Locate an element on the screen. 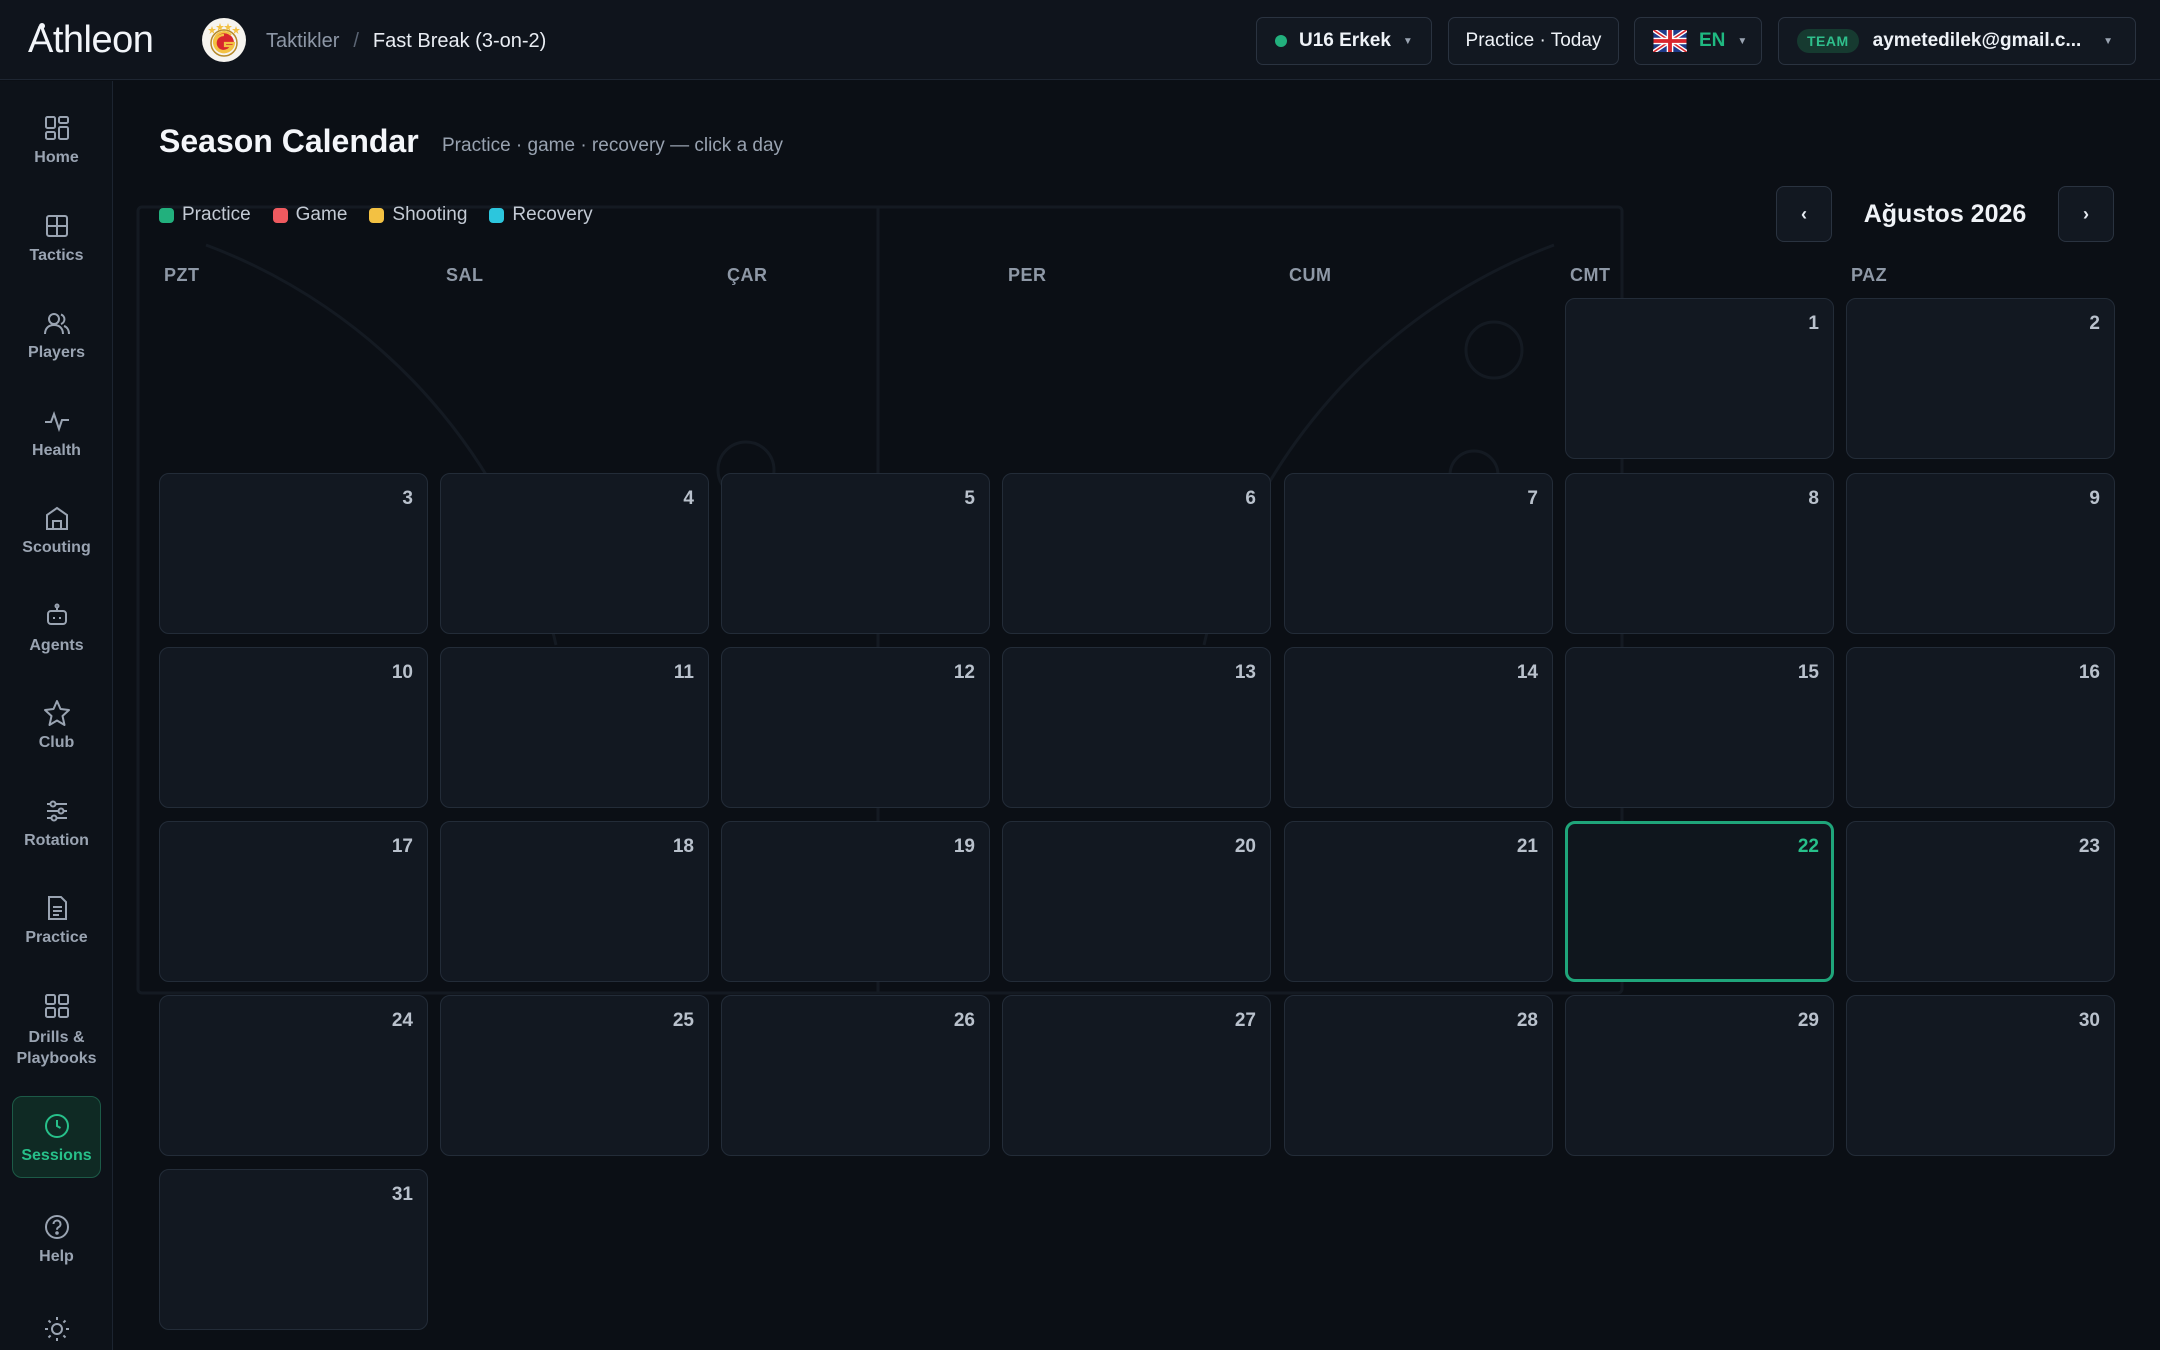 The image size is (2160, 1350). calendar-day-cell: 11 is located at coordinates (574, 727).